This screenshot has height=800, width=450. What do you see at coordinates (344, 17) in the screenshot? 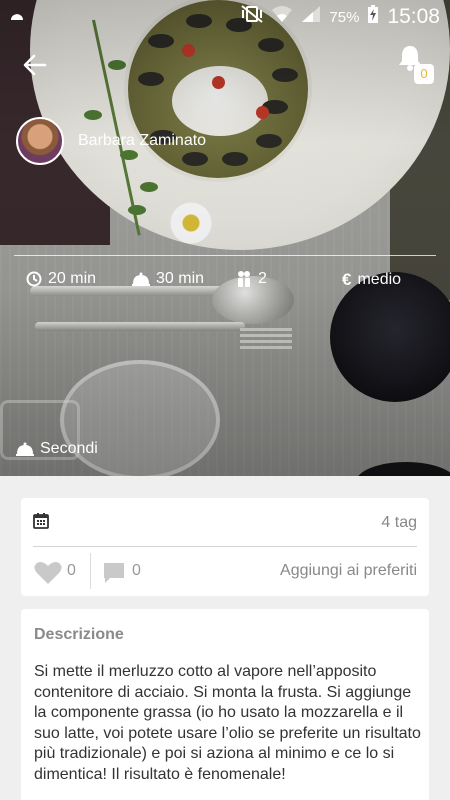
I see `battery-percent: 75%` at bounding box center [344, 17].